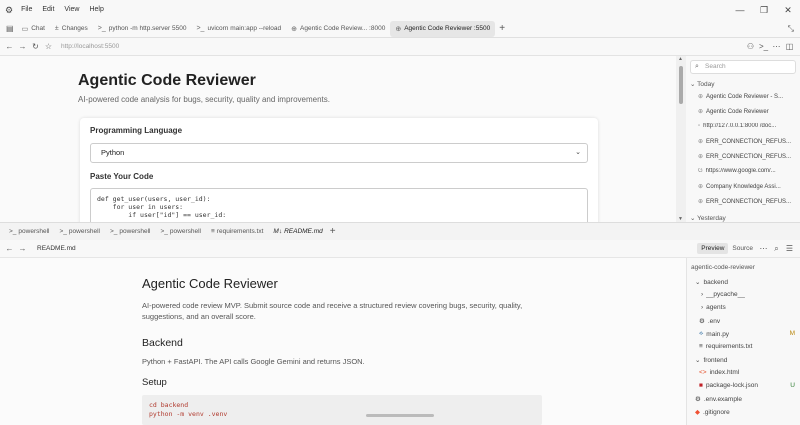 The height and width of the screenshot is (425, 800). I want to click on url-field: http://localhost:5500, so click(90, 46).